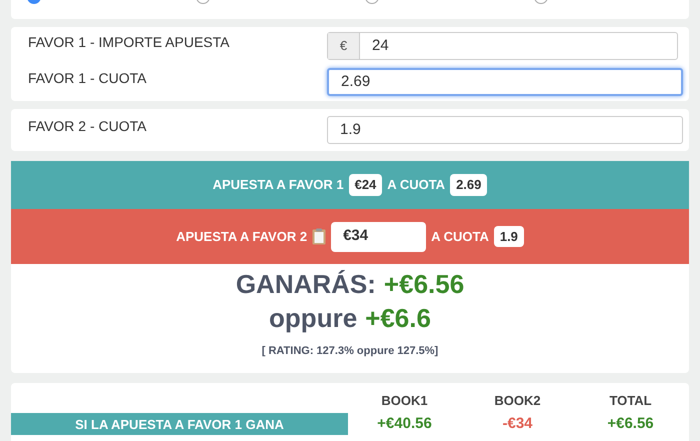 This screenshot has height=441, width=700. What do you see at coordinates (88, 78) in the screenshot?
I see `field-label: FAVOR 1 - CUOTA` at bounding box center [88, 78].